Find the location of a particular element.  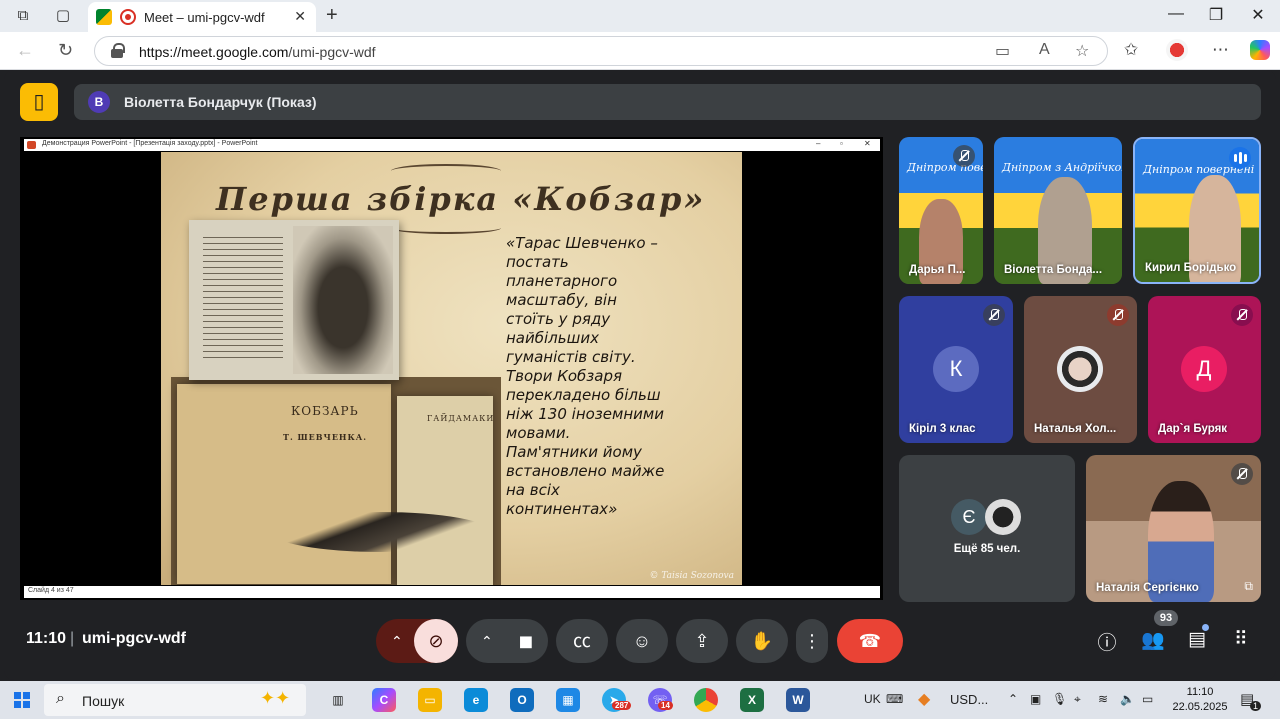

copilot-icon is located at coordinates (1260, 50).